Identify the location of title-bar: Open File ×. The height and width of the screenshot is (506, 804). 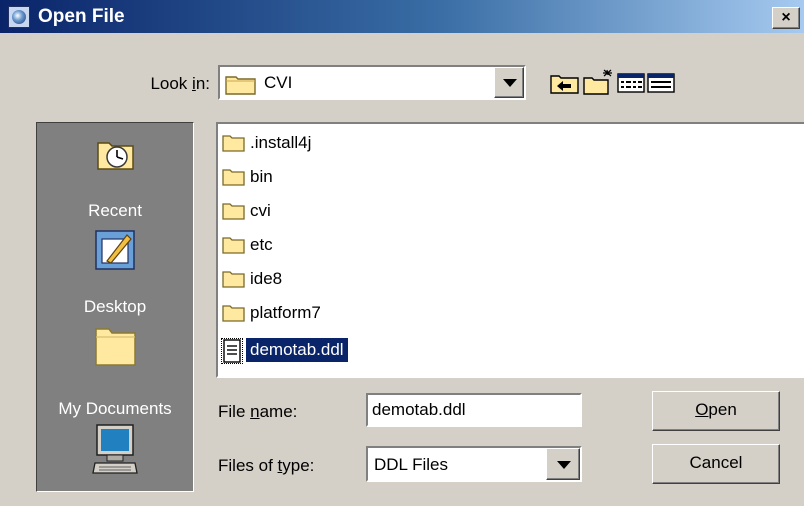
(402, 16).